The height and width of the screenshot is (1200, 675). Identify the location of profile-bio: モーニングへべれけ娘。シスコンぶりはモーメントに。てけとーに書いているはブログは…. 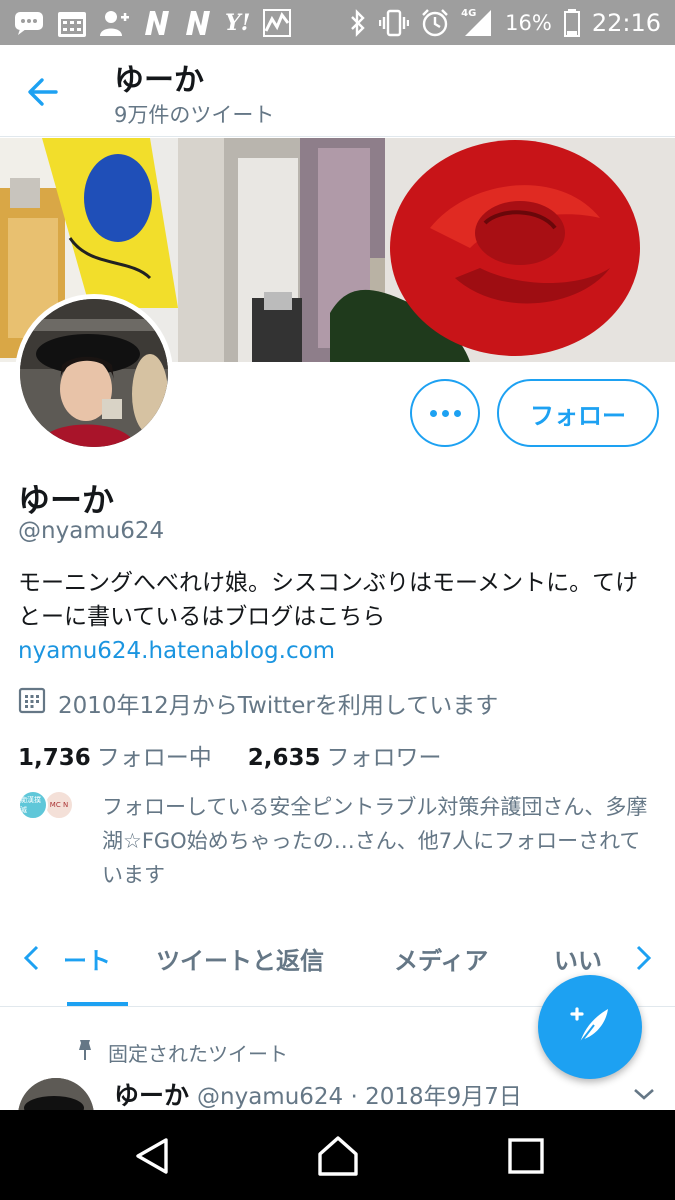
(338, 617).